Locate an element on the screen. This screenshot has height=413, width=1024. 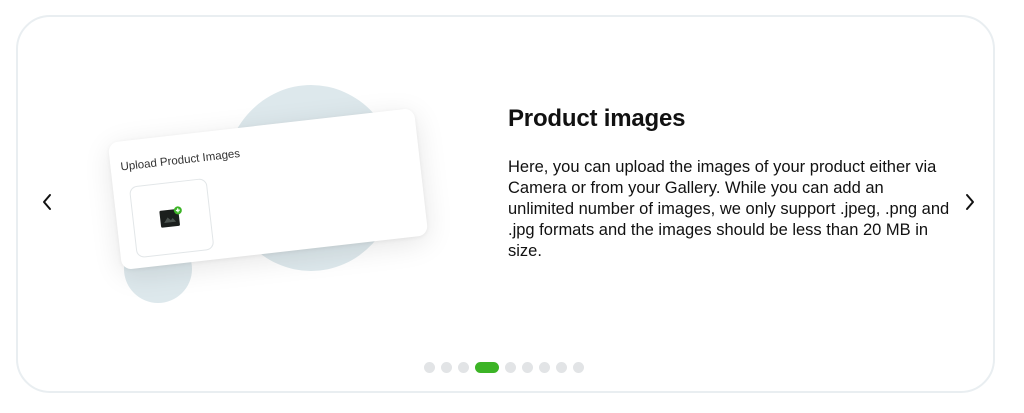
slide-pagination is located at coordinates (504, 367).